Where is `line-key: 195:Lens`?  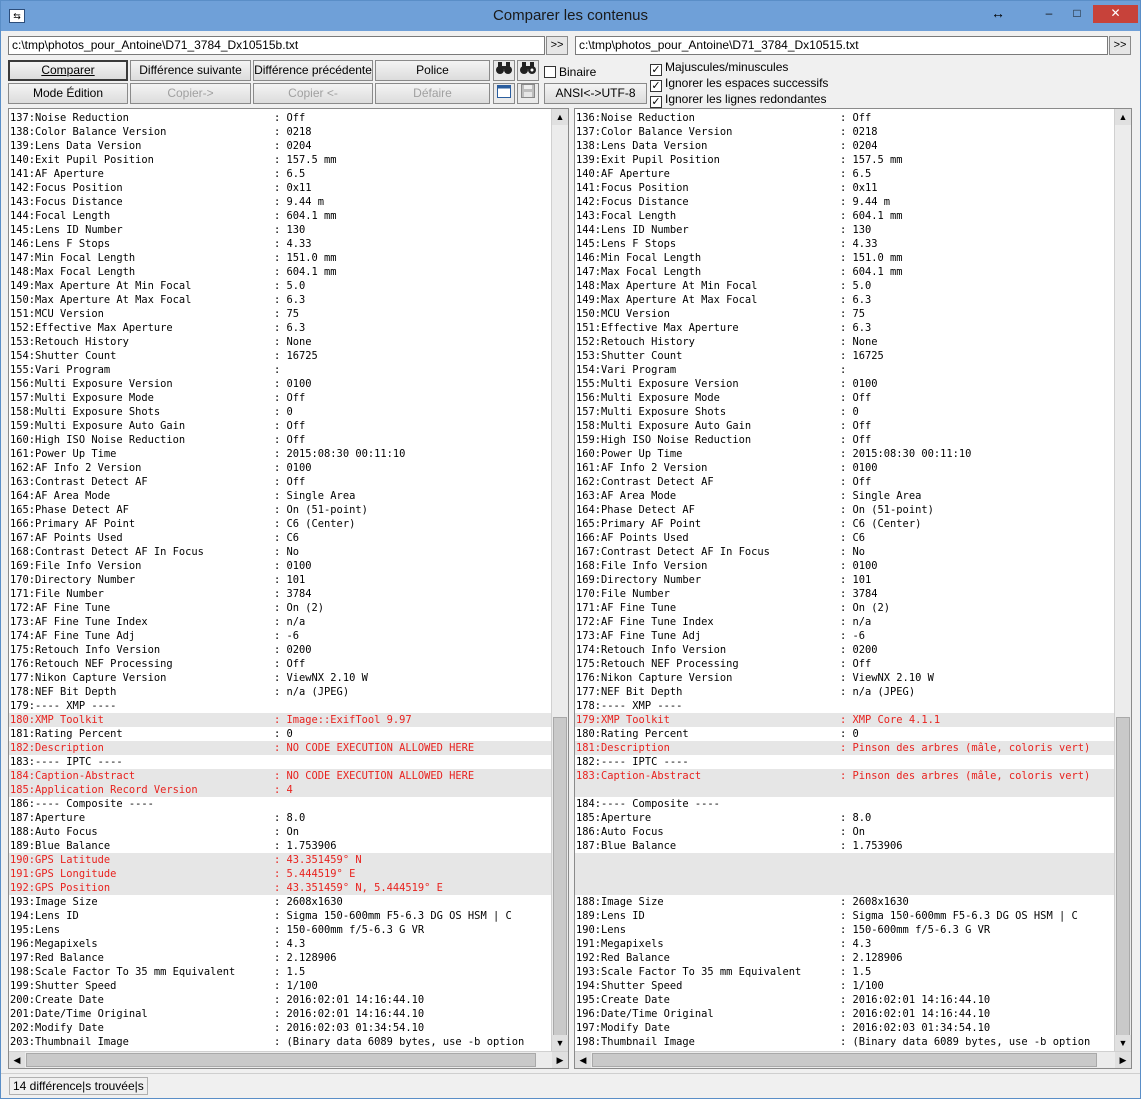
line-key: 195:Lens is located at coordinates (35, 930).